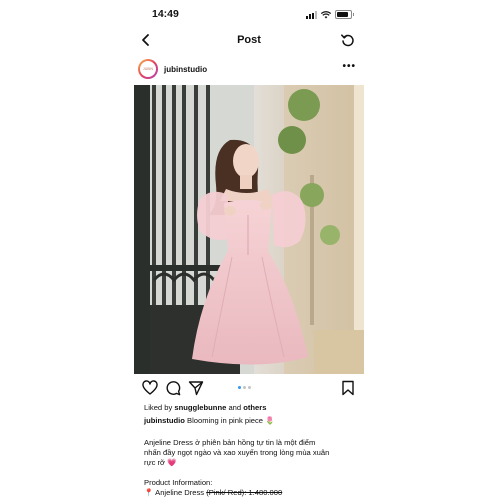 The width and height of the screenshot is (499, 499). I want to click on share-icon, so click(196, 388).